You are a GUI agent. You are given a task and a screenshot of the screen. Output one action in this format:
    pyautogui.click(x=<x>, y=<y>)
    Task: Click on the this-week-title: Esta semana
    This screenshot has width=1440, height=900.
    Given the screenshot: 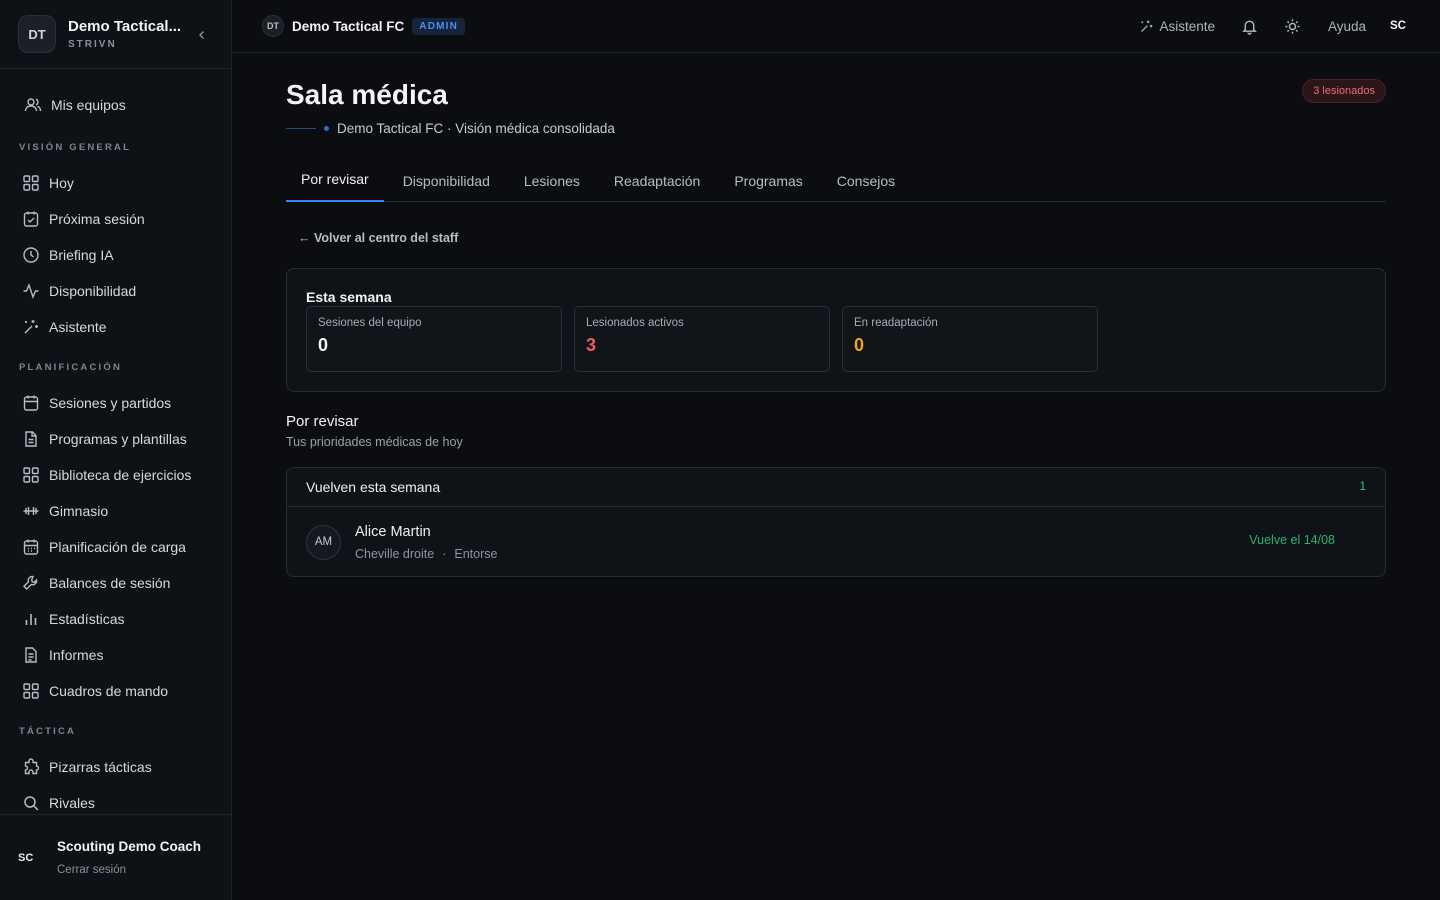 What is the action you would take?
    pyautogui.click(x=349, y=297)
    